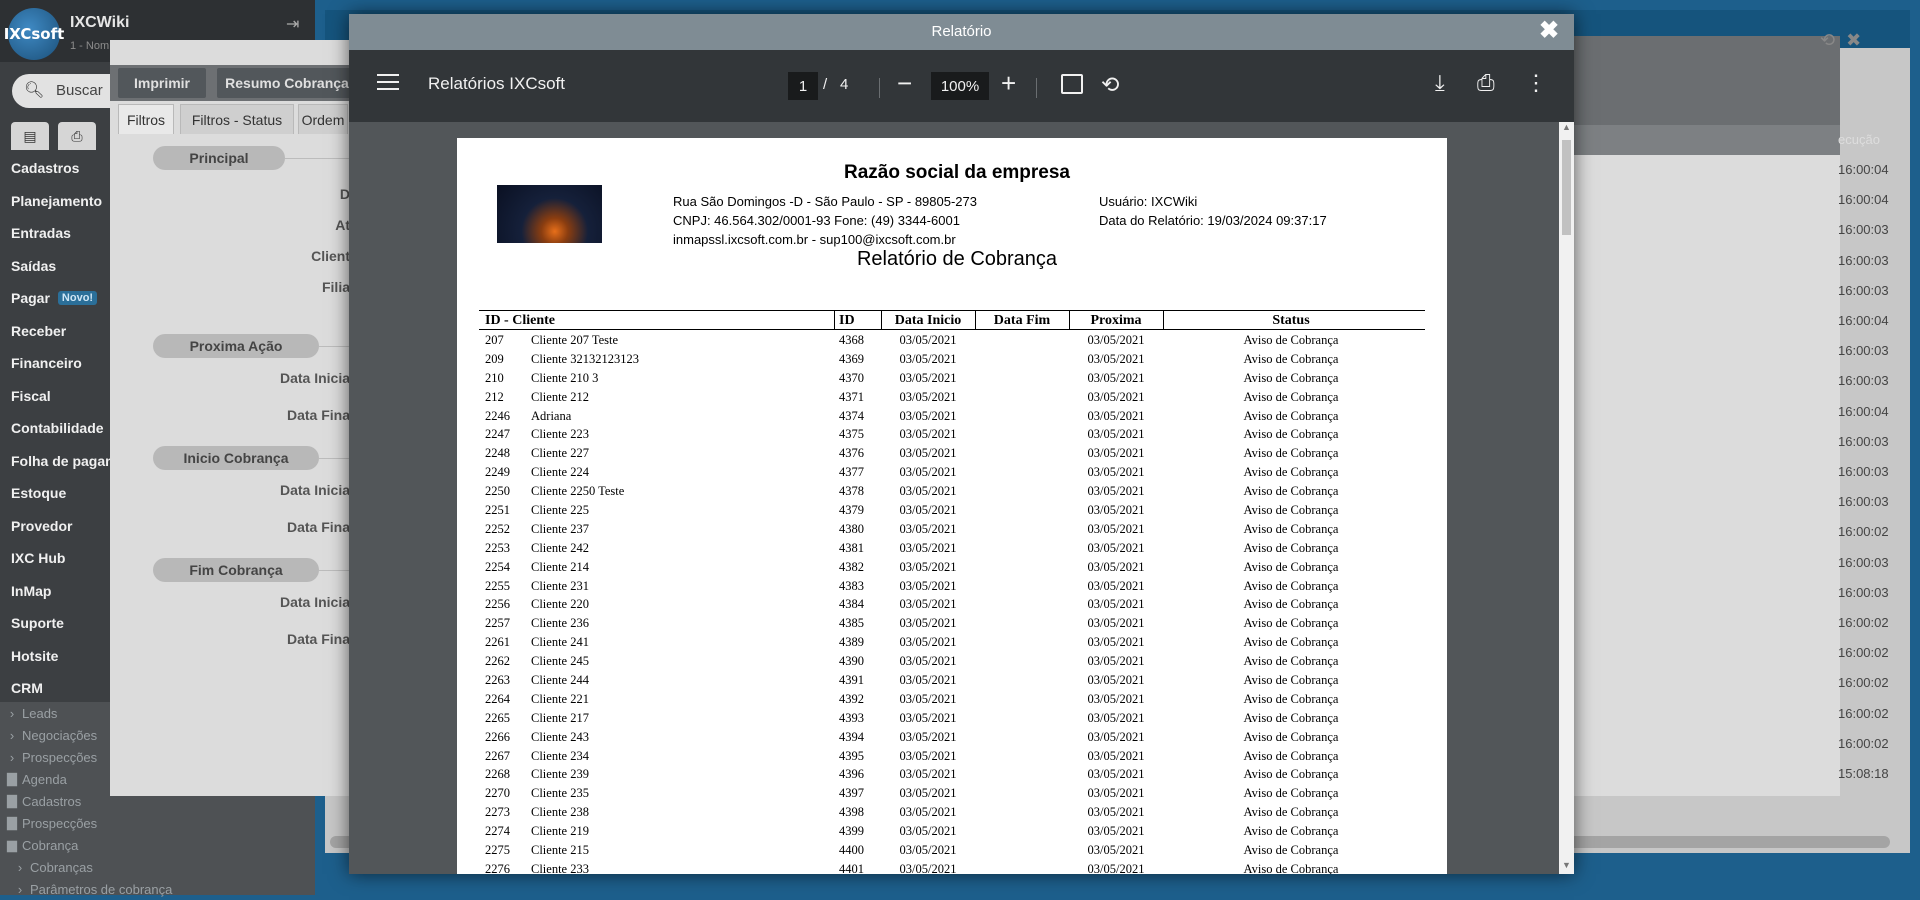  Describe the element at coordinates (39, 493) in the screenshot. I see `sidebar-item-label: Estoque` at that location.